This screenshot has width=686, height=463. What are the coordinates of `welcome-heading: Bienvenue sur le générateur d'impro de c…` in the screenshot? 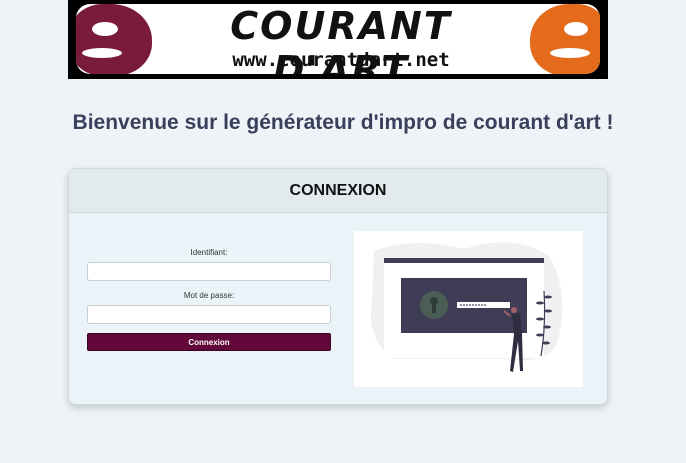 It's located at (343, 122).